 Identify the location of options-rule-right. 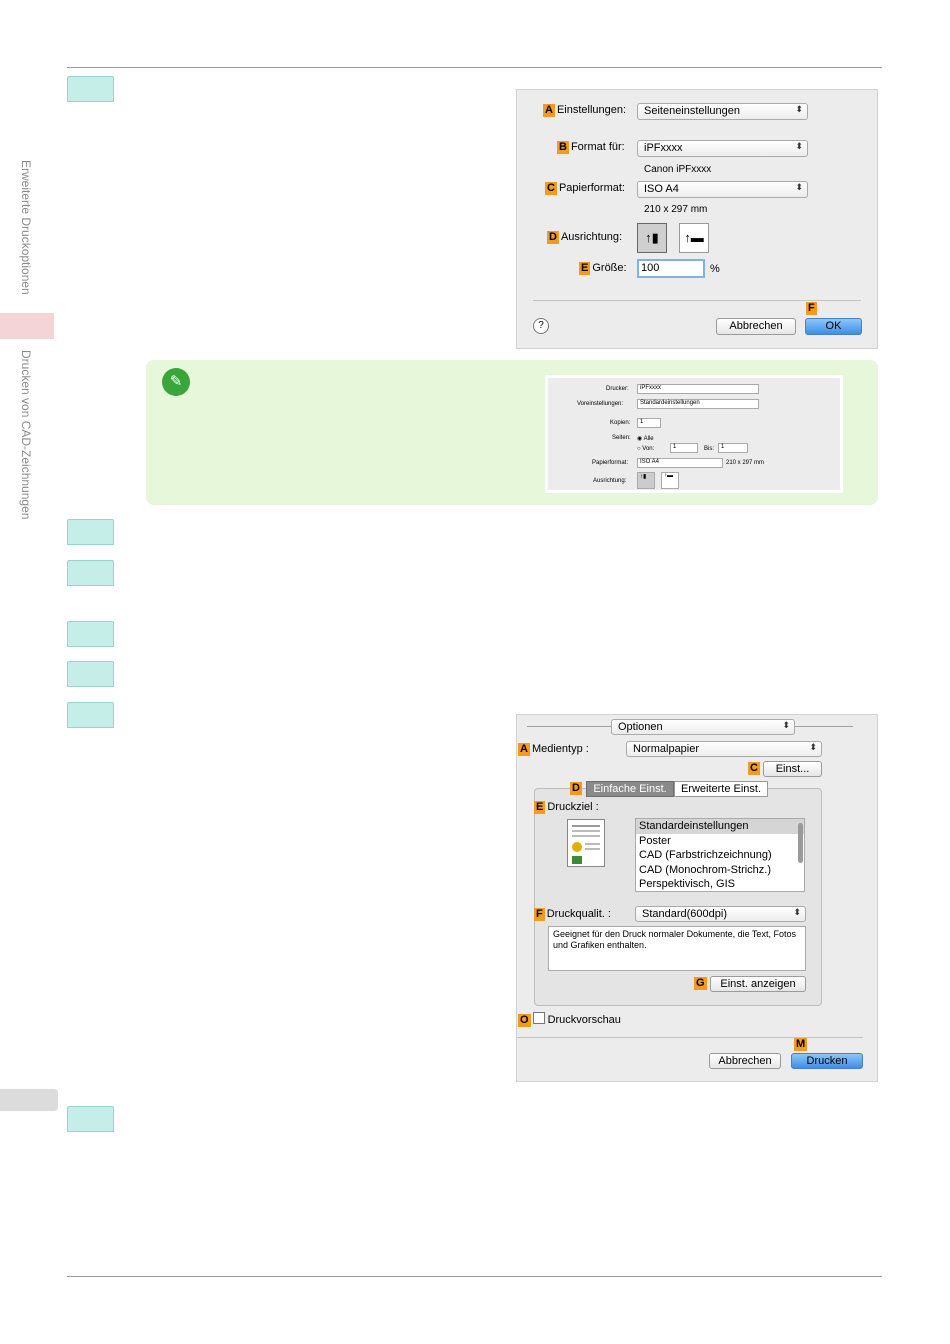
(824, 726).